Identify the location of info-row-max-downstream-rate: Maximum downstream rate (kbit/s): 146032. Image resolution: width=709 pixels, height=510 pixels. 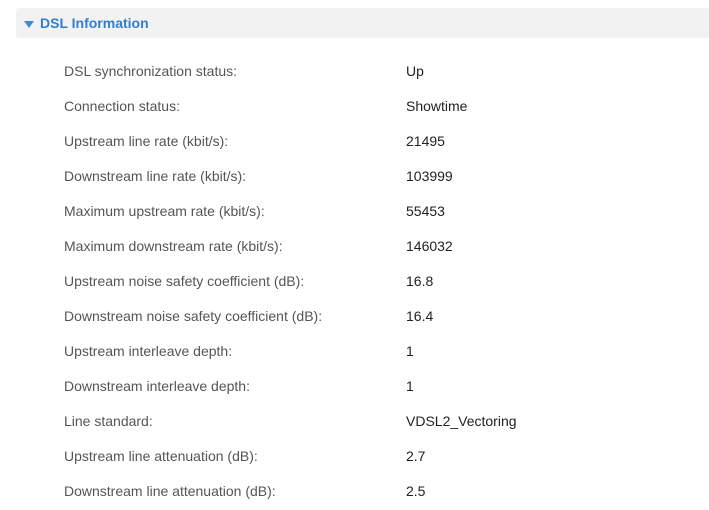
(354, 245).